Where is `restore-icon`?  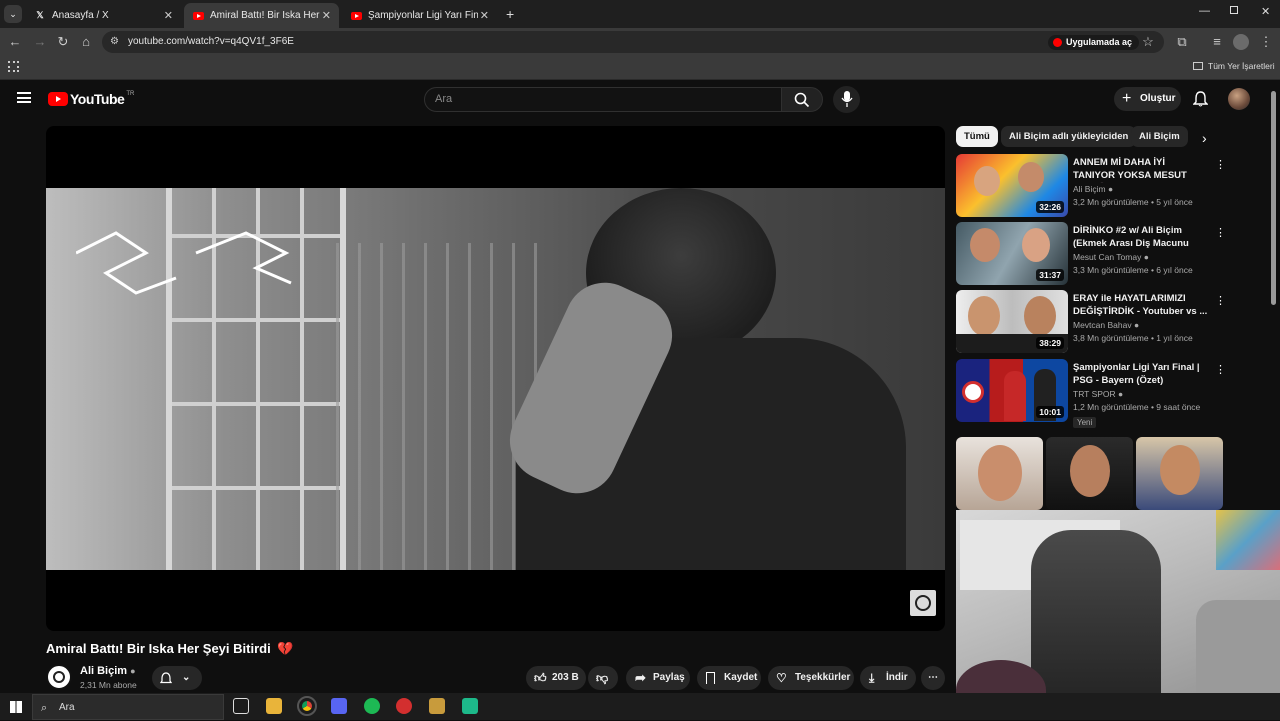 restore-icon is located at coordinates (1234, 10).